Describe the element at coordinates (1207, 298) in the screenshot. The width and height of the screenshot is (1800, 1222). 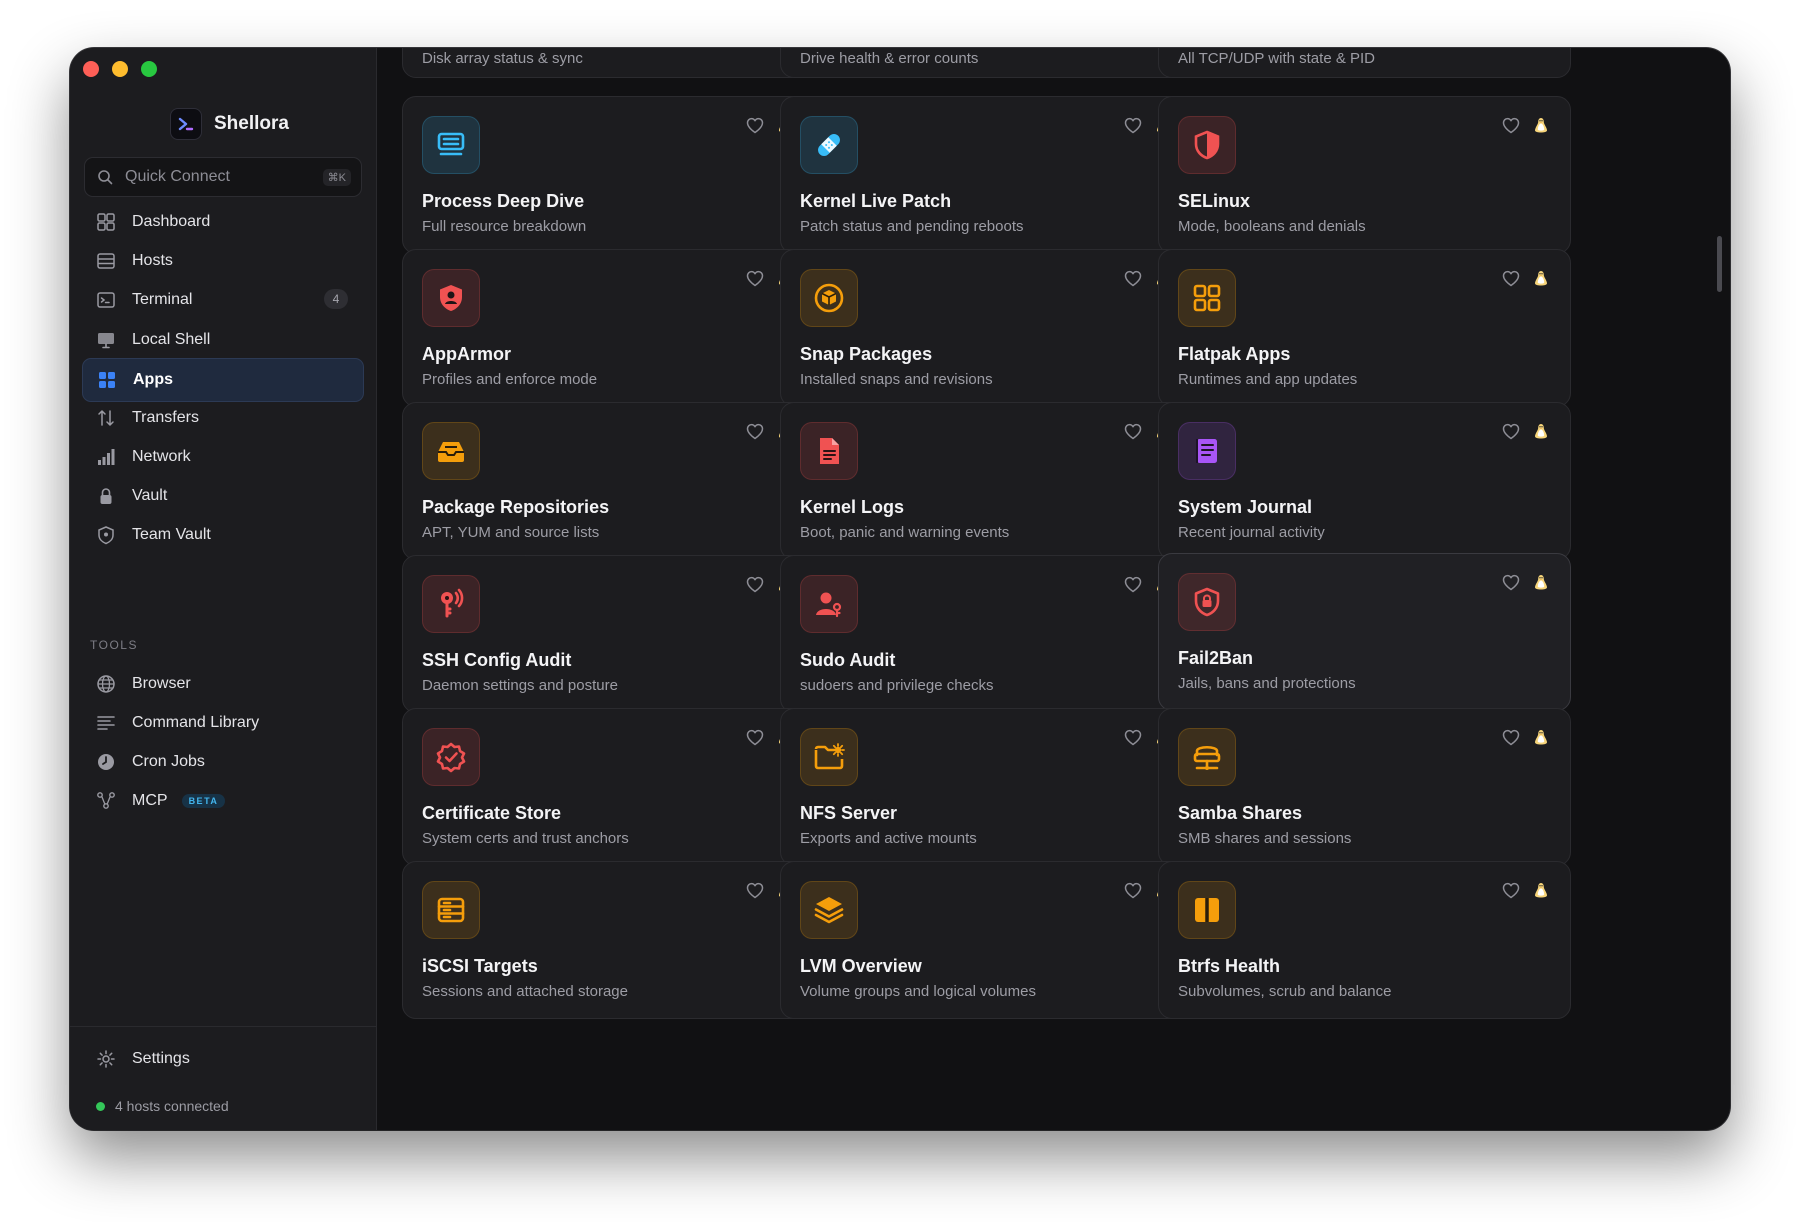
I see `four-squares-icon` at that location.